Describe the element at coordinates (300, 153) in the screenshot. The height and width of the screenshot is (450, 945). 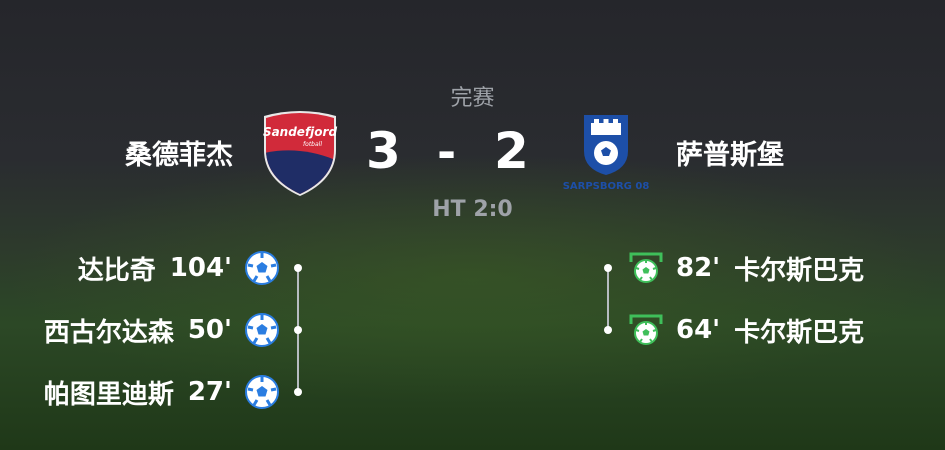
I see `home-team-logo: Sandefjord fotball` at that location.